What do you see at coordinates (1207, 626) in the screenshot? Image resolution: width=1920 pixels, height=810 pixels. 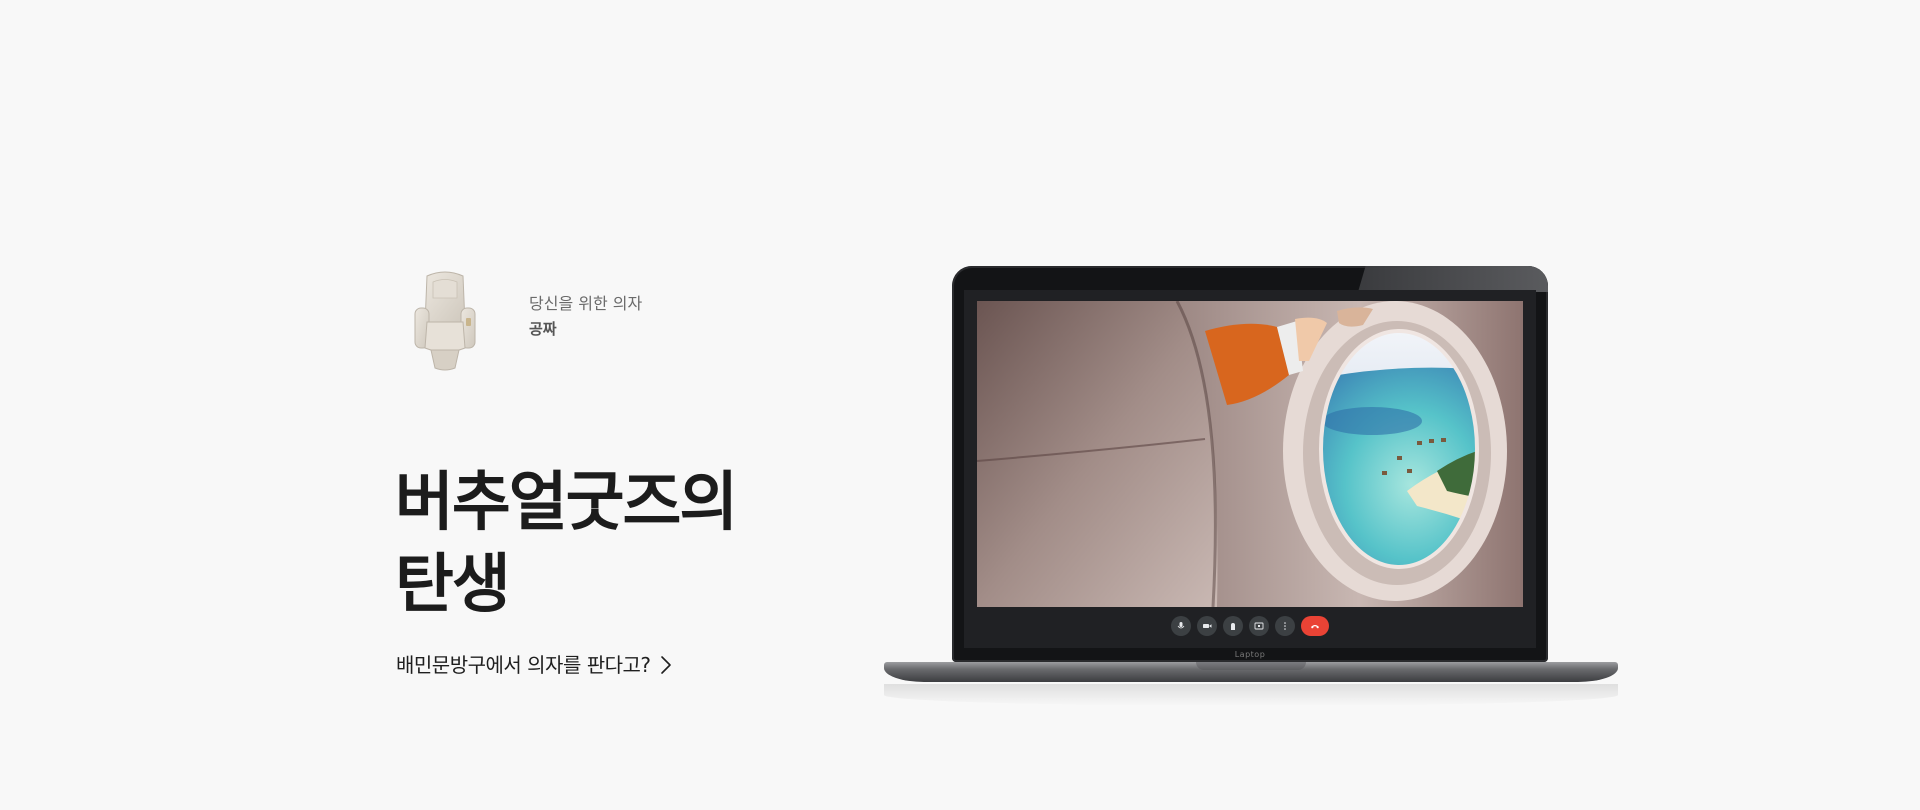 I see `camera-icon` at bounding box center [1207, 626].